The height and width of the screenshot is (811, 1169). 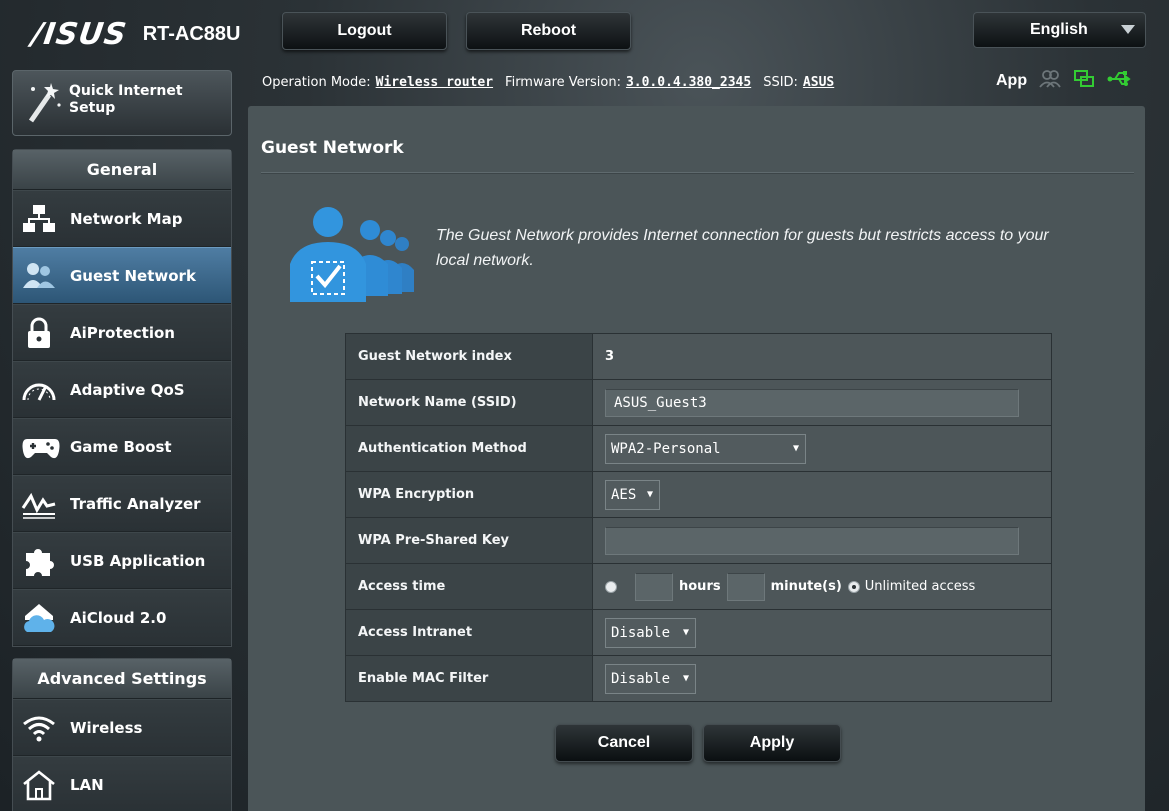 I want to click on brand-mark: /ISUS, so click(x=79, y=34).